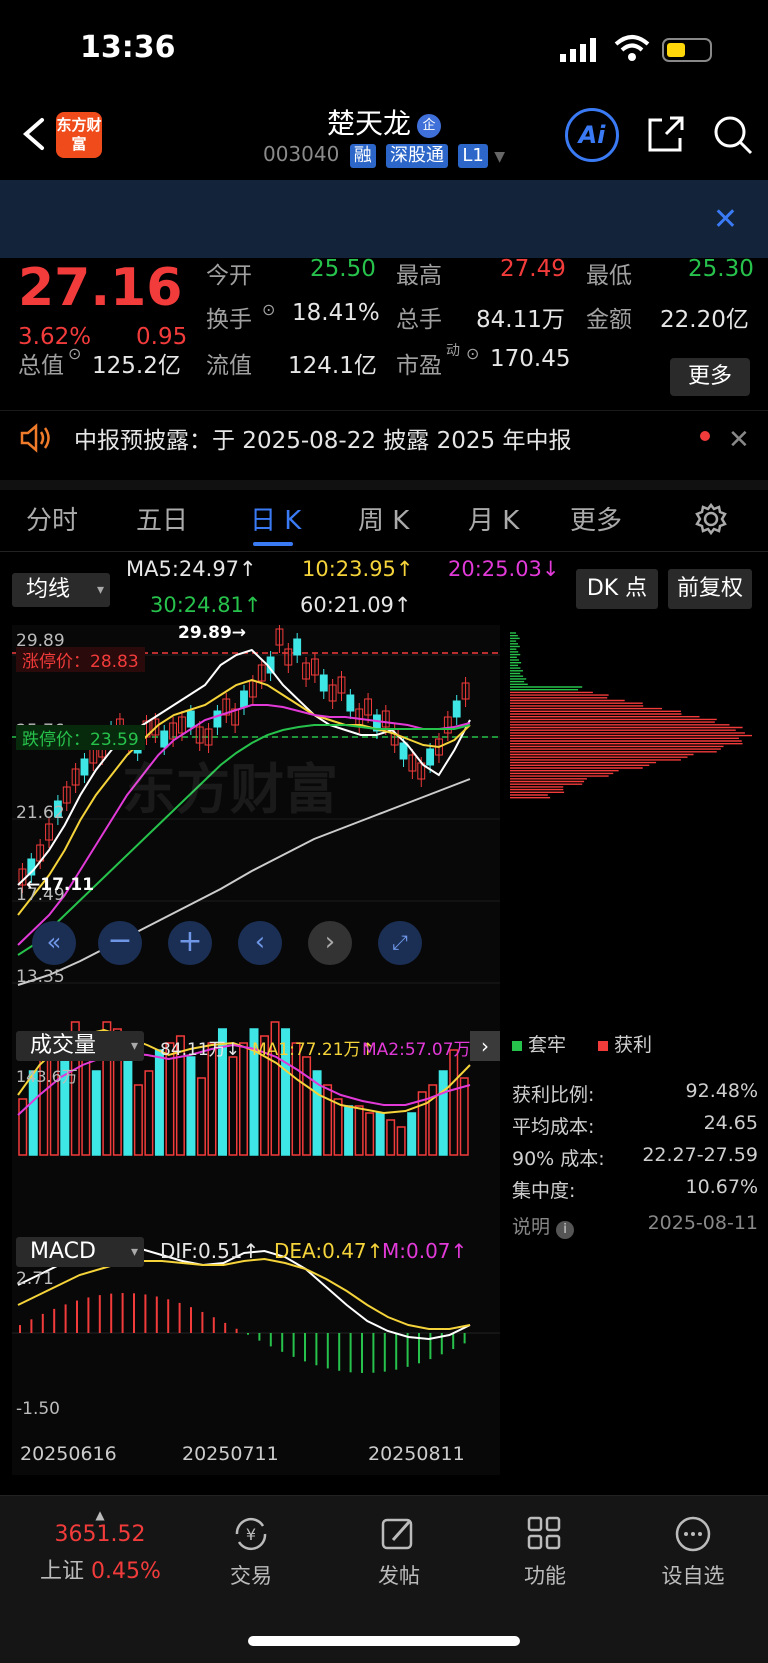  I want to click on zoom-in-button: +, so click(190, 943).